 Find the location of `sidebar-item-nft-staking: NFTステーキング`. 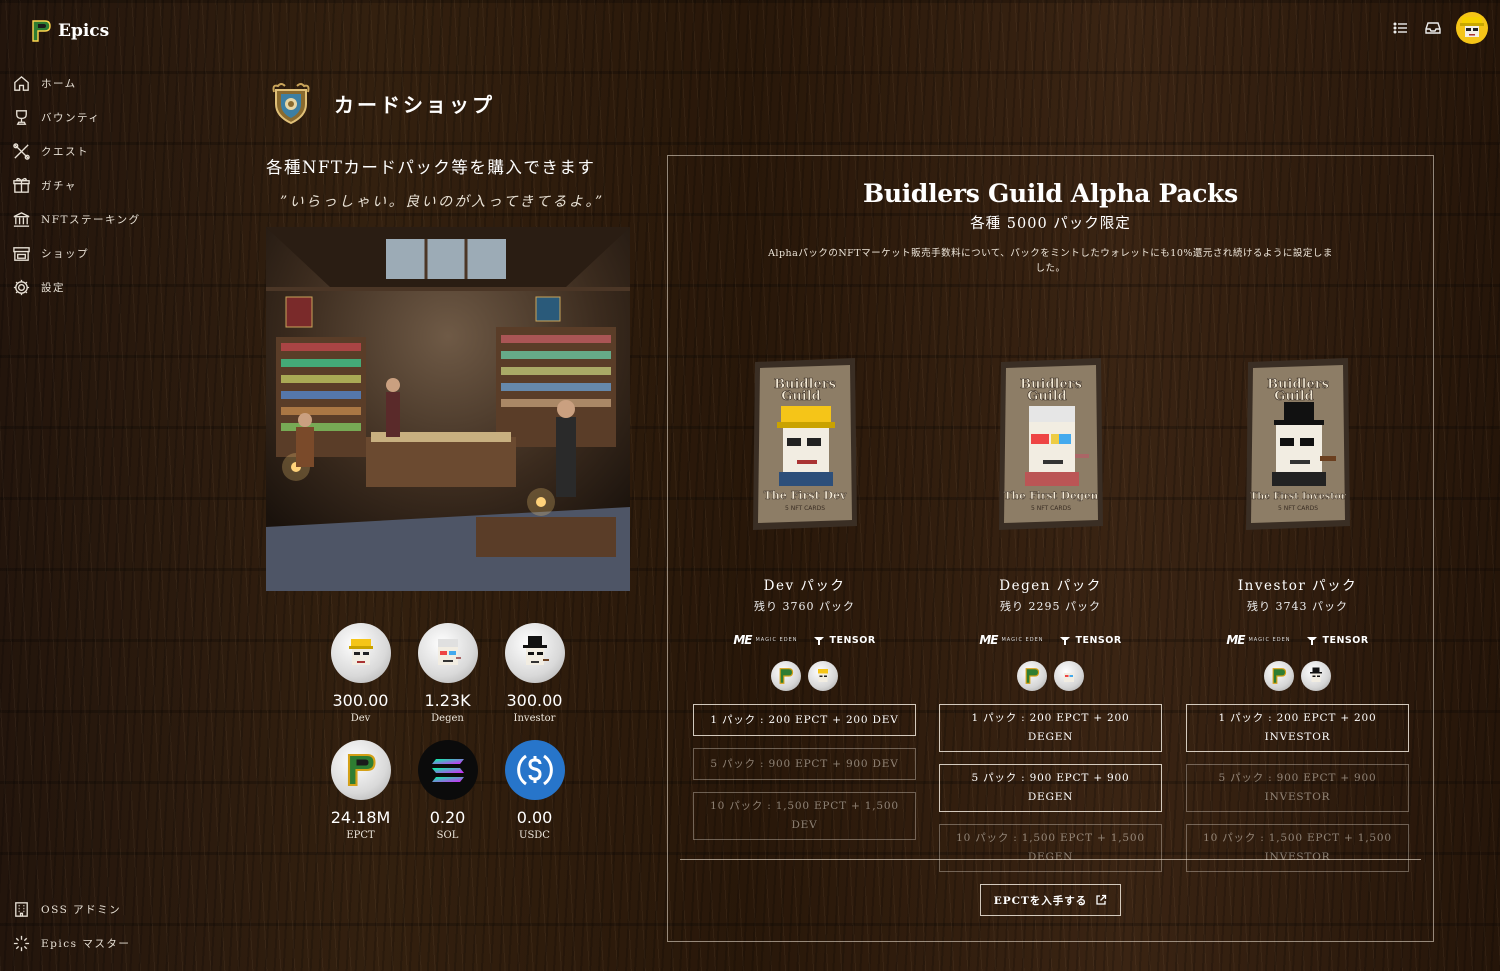

sidebar-item-nft-staking: NFTステーキング is located at coordinates (112, 219).